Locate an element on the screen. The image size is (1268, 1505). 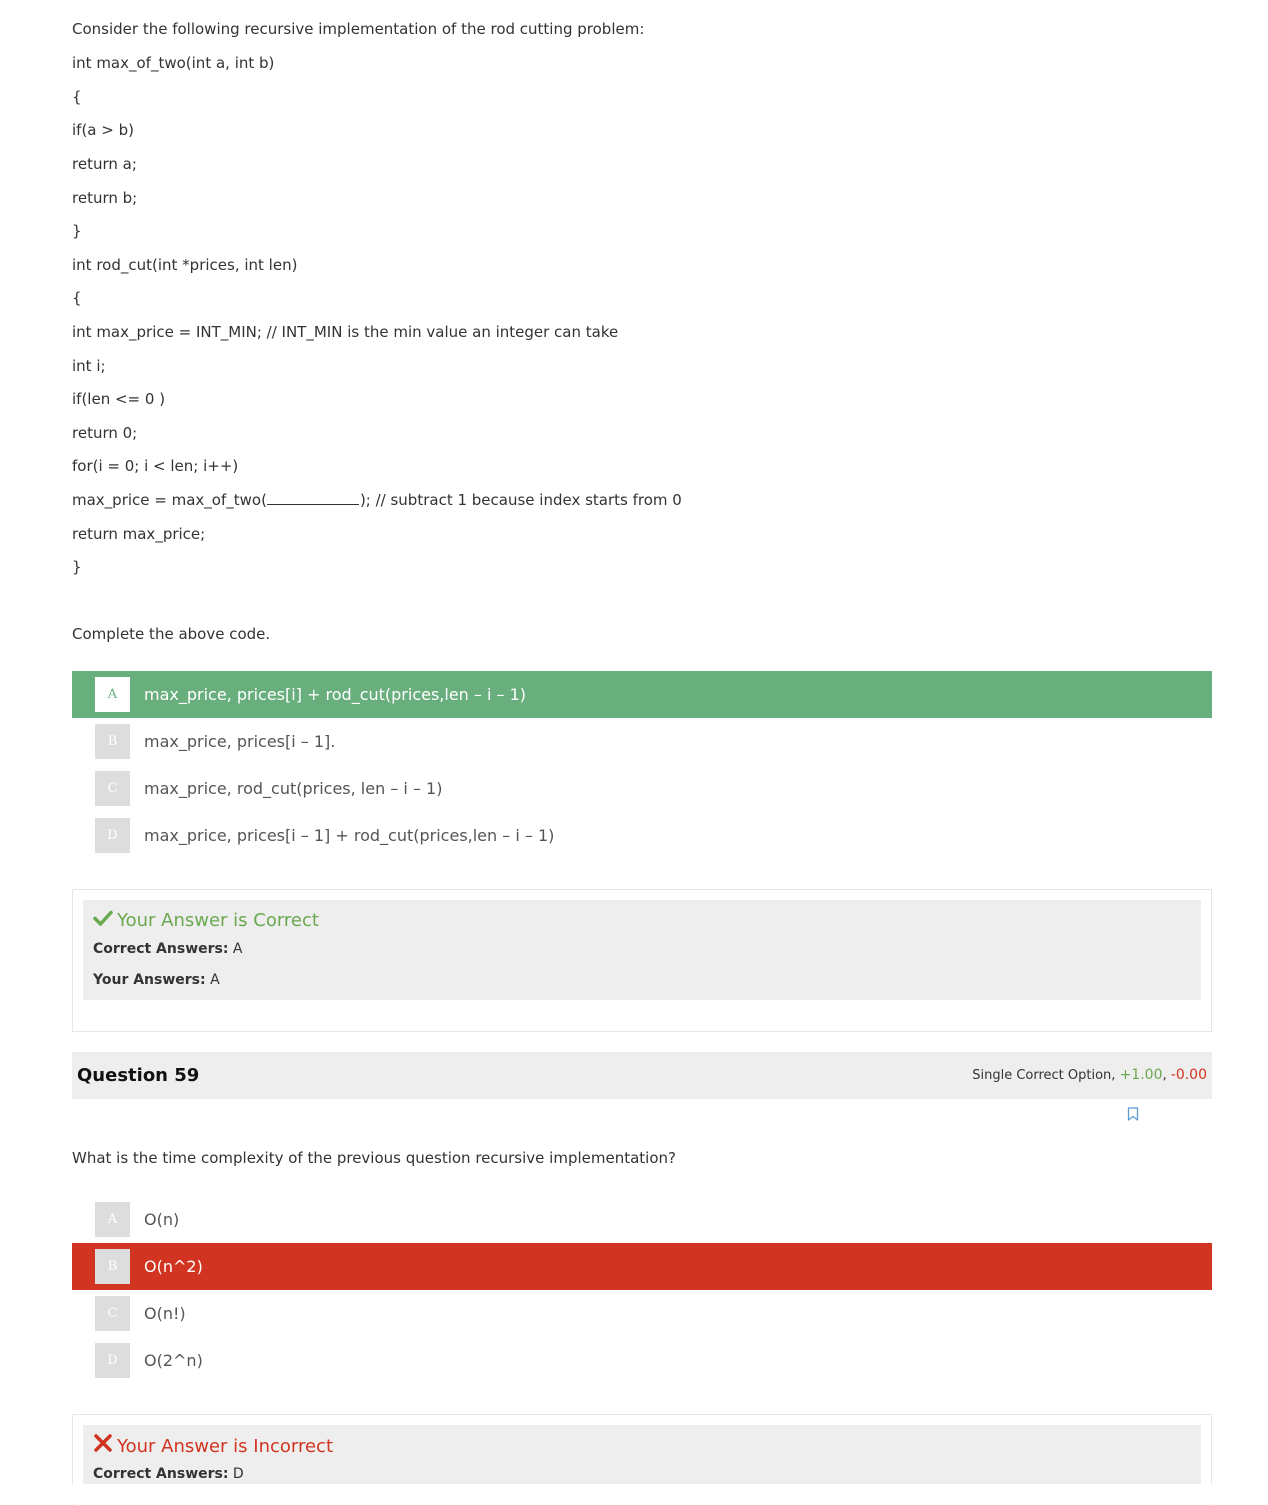
question-meta: Single Correct Option, +1.00, -0.00 is located at coordinates (1089, 1075).